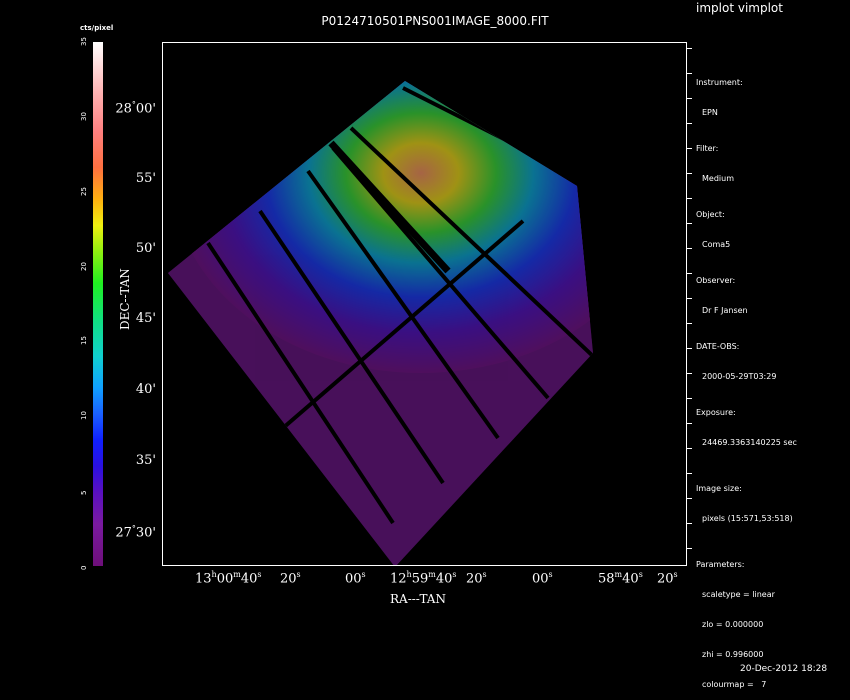 Image resolution: width=850 pixels, height=700 pixels. What do you see at coordinates (145, 460) in the screenshot?
I see `y-tick-label: 35'` at bounding box center [145, 460].